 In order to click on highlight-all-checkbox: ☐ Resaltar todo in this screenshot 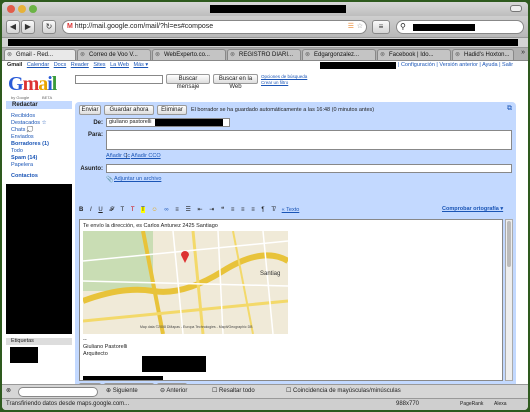, I will do `click(233, 392)`.